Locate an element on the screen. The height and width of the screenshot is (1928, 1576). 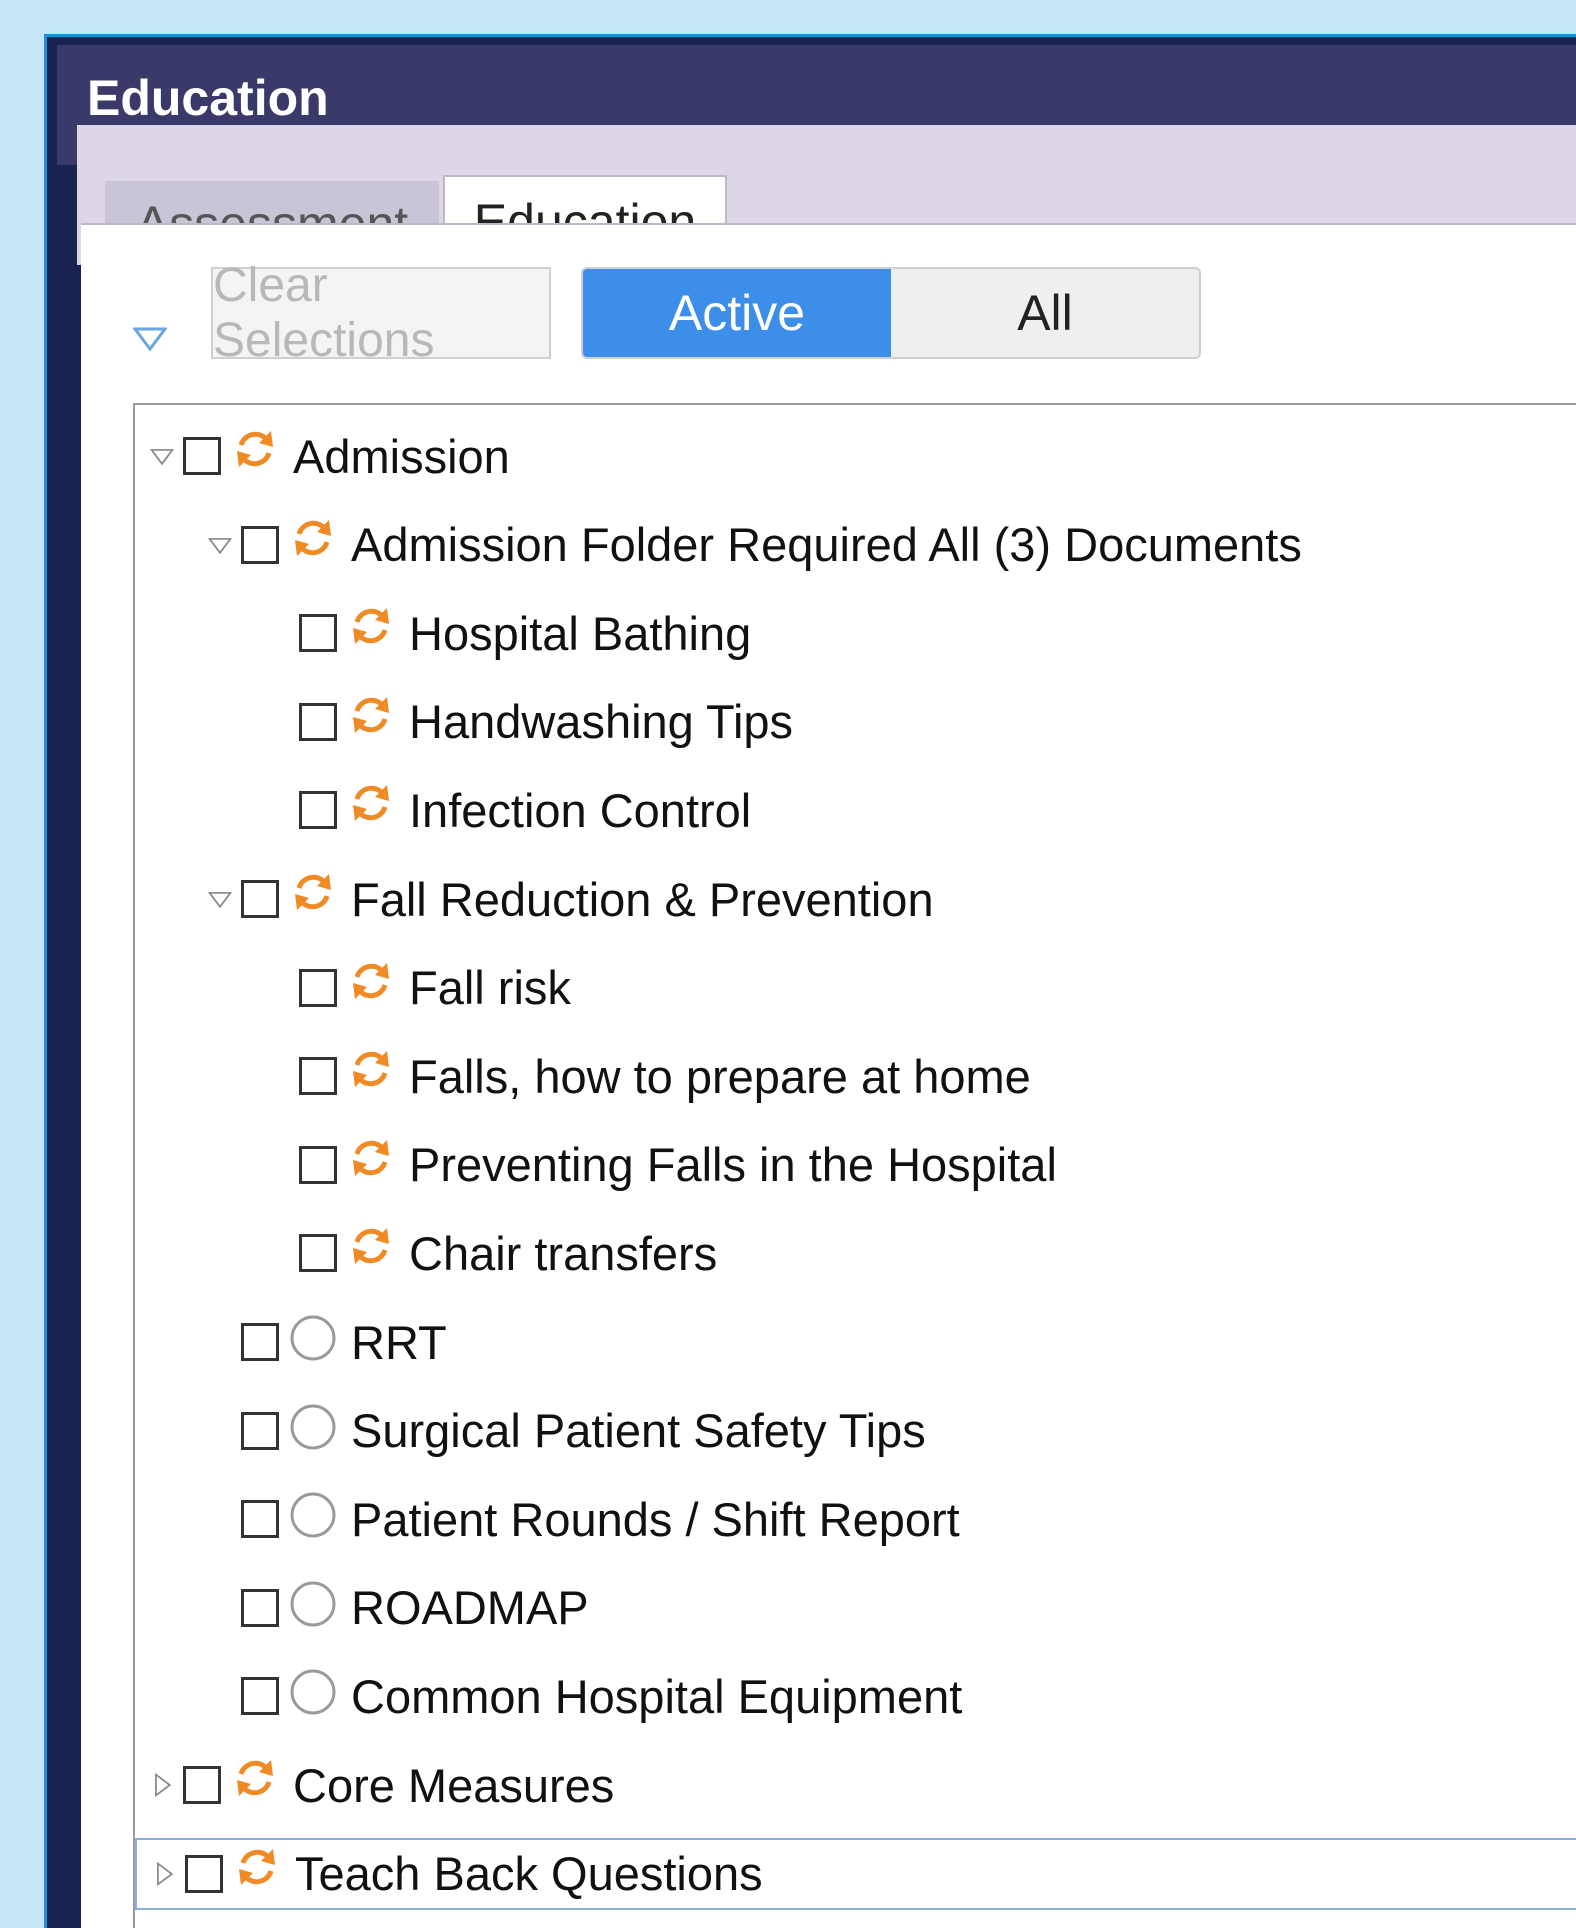
tree-row: Preventing Falls in the Hospital is located at coordinates (855, 1165).